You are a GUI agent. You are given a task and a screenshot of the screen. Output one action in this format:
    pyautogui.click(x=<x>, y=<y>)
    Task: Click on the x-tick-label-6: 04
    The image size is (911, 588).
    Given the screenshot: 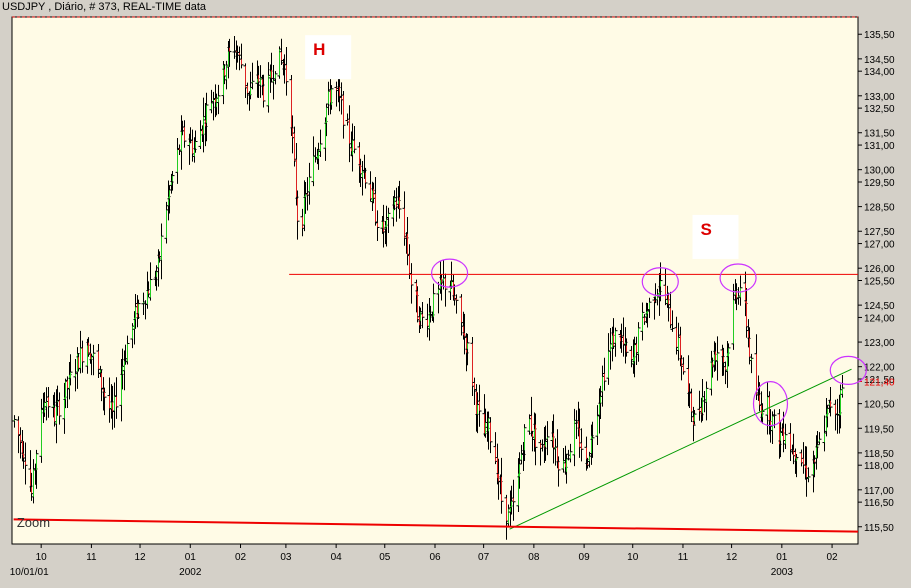 What is the action you would take?
    pyautogui.click(x=337, y=557)
    